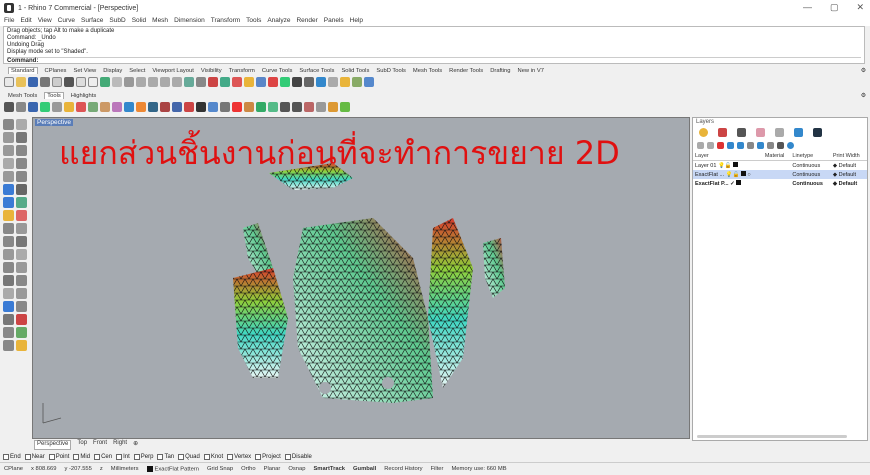 This screenshot has width=870, height=475. Describe the element at coordinates (798, 132) in the screenshot. I see `help-panel-icon` at that location.